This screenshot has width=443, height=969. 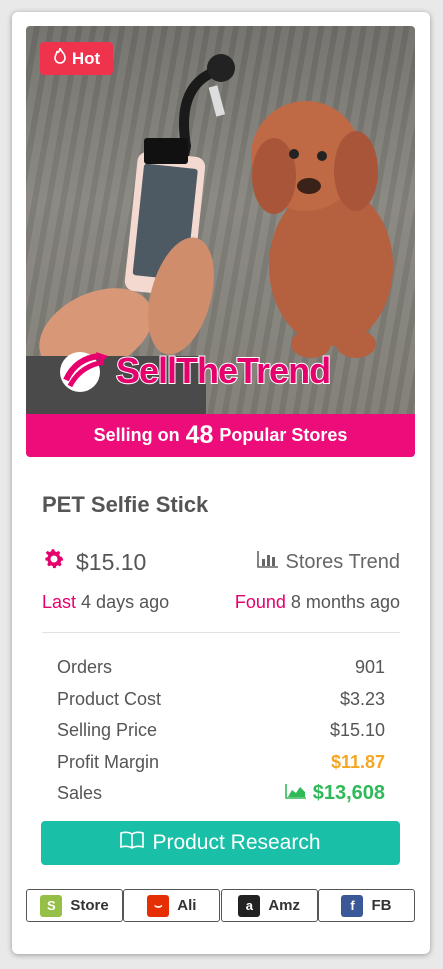 What do you see at coordinates (221, 700) in the screenshot?
I see `stat-product-cost: Product Cost $3.23` at bounding box center [221, 700].